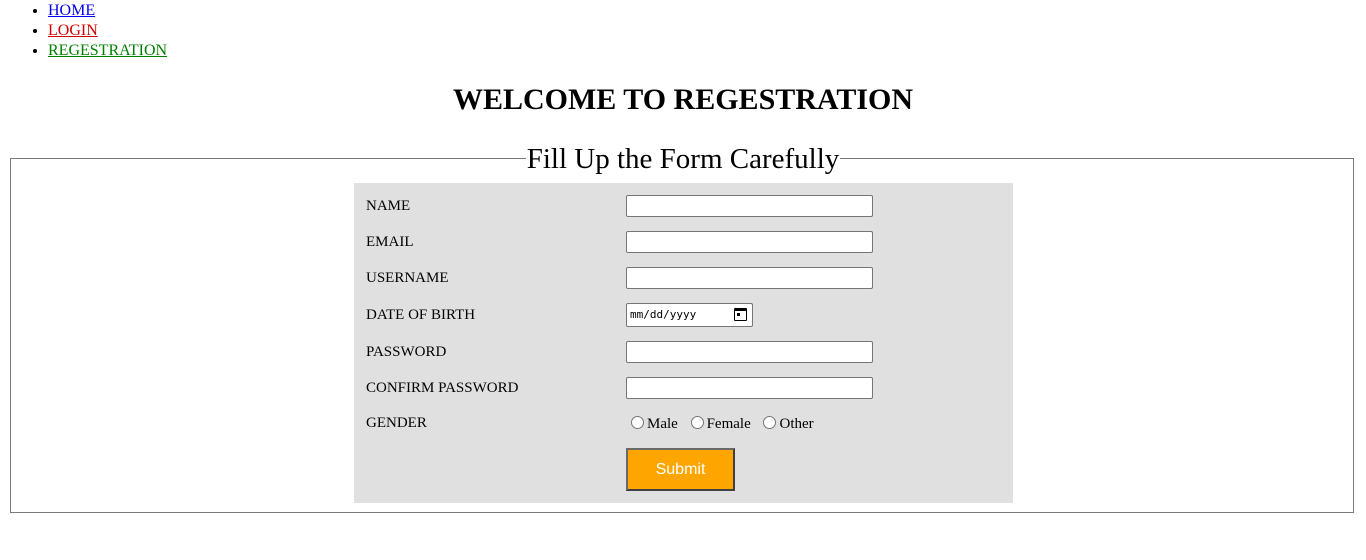  I want to click on username-label: USERNAME, so click(407, 278).